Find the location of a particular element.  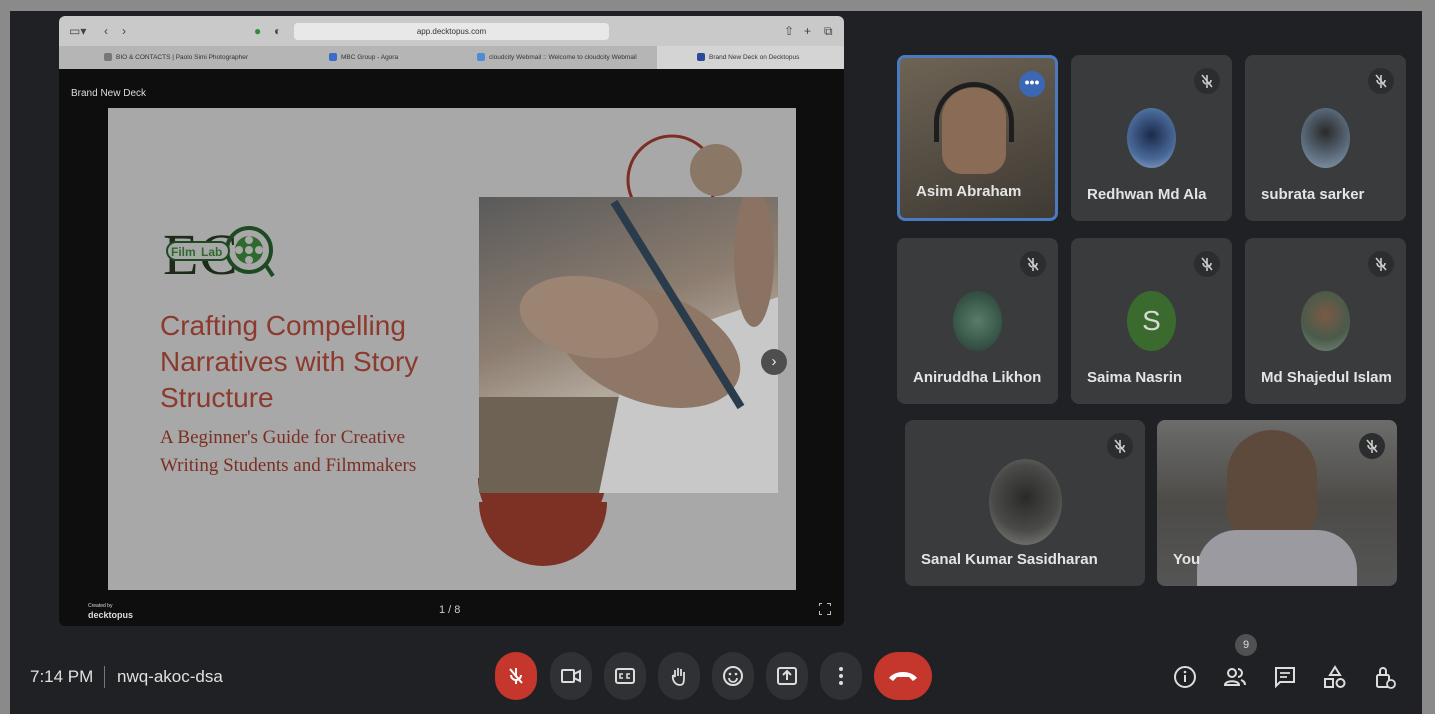

chat-button is located at coordinates (1285, 677).